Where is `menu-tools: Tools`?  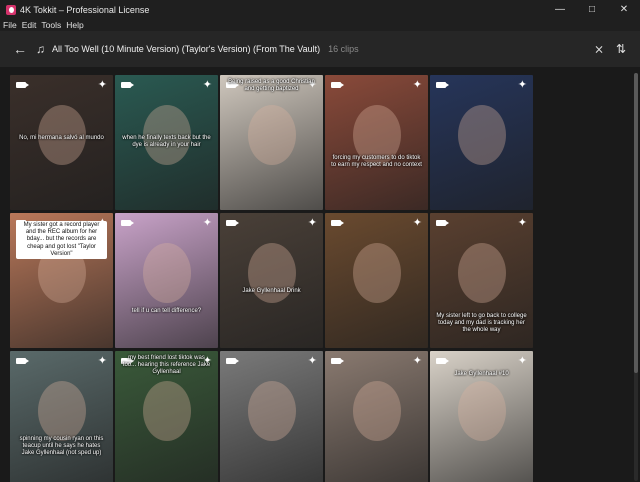
menu-tools: Tools is located at coordinates (51, 25).